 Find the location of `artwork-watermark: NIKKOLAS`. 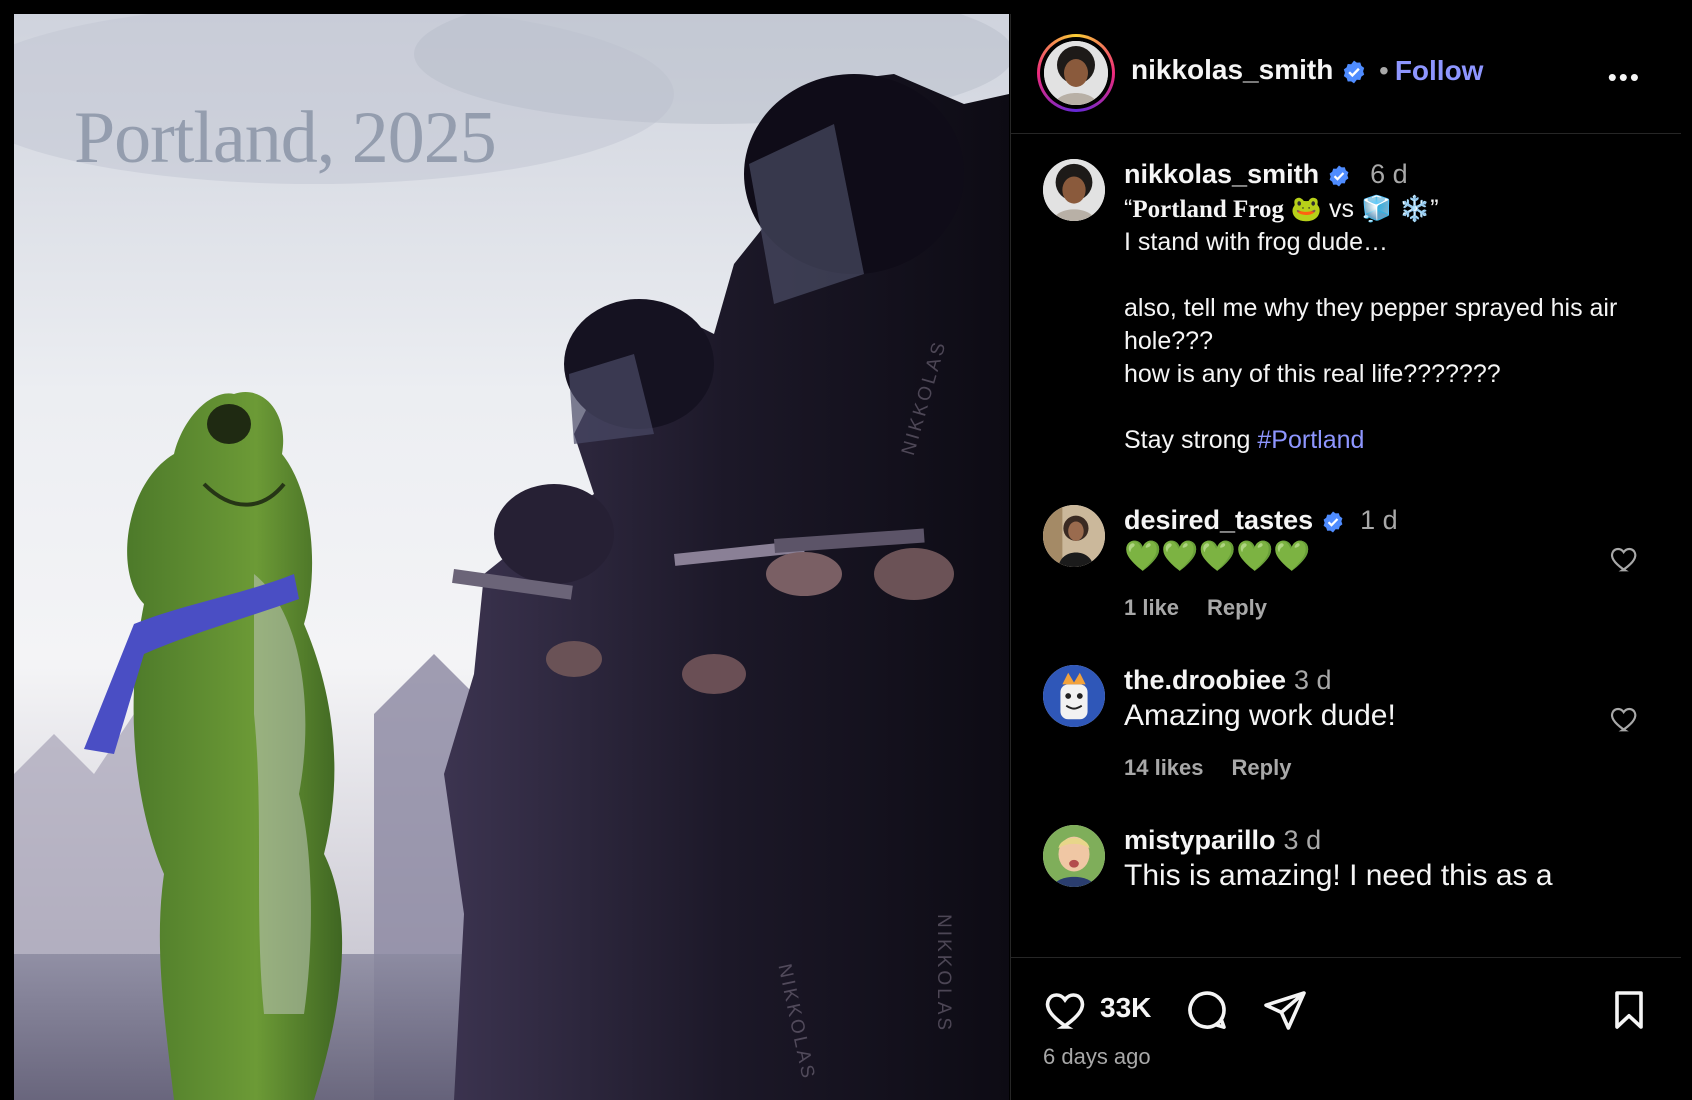

artwork-watermark: NIKKOLAS is located at coordinates (943, 974).